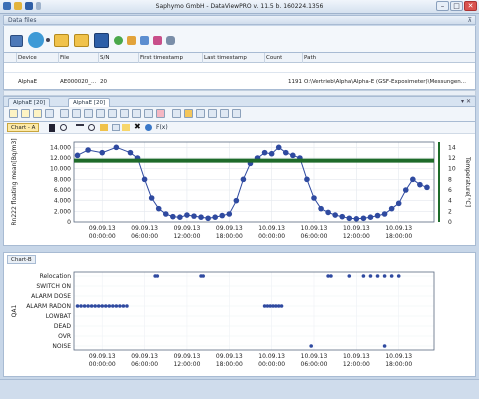  What do you see at coordinates (271, 356) in the screenshot?
I see `x-tick-label: 10.09.13` at bounding box center [271, 356].